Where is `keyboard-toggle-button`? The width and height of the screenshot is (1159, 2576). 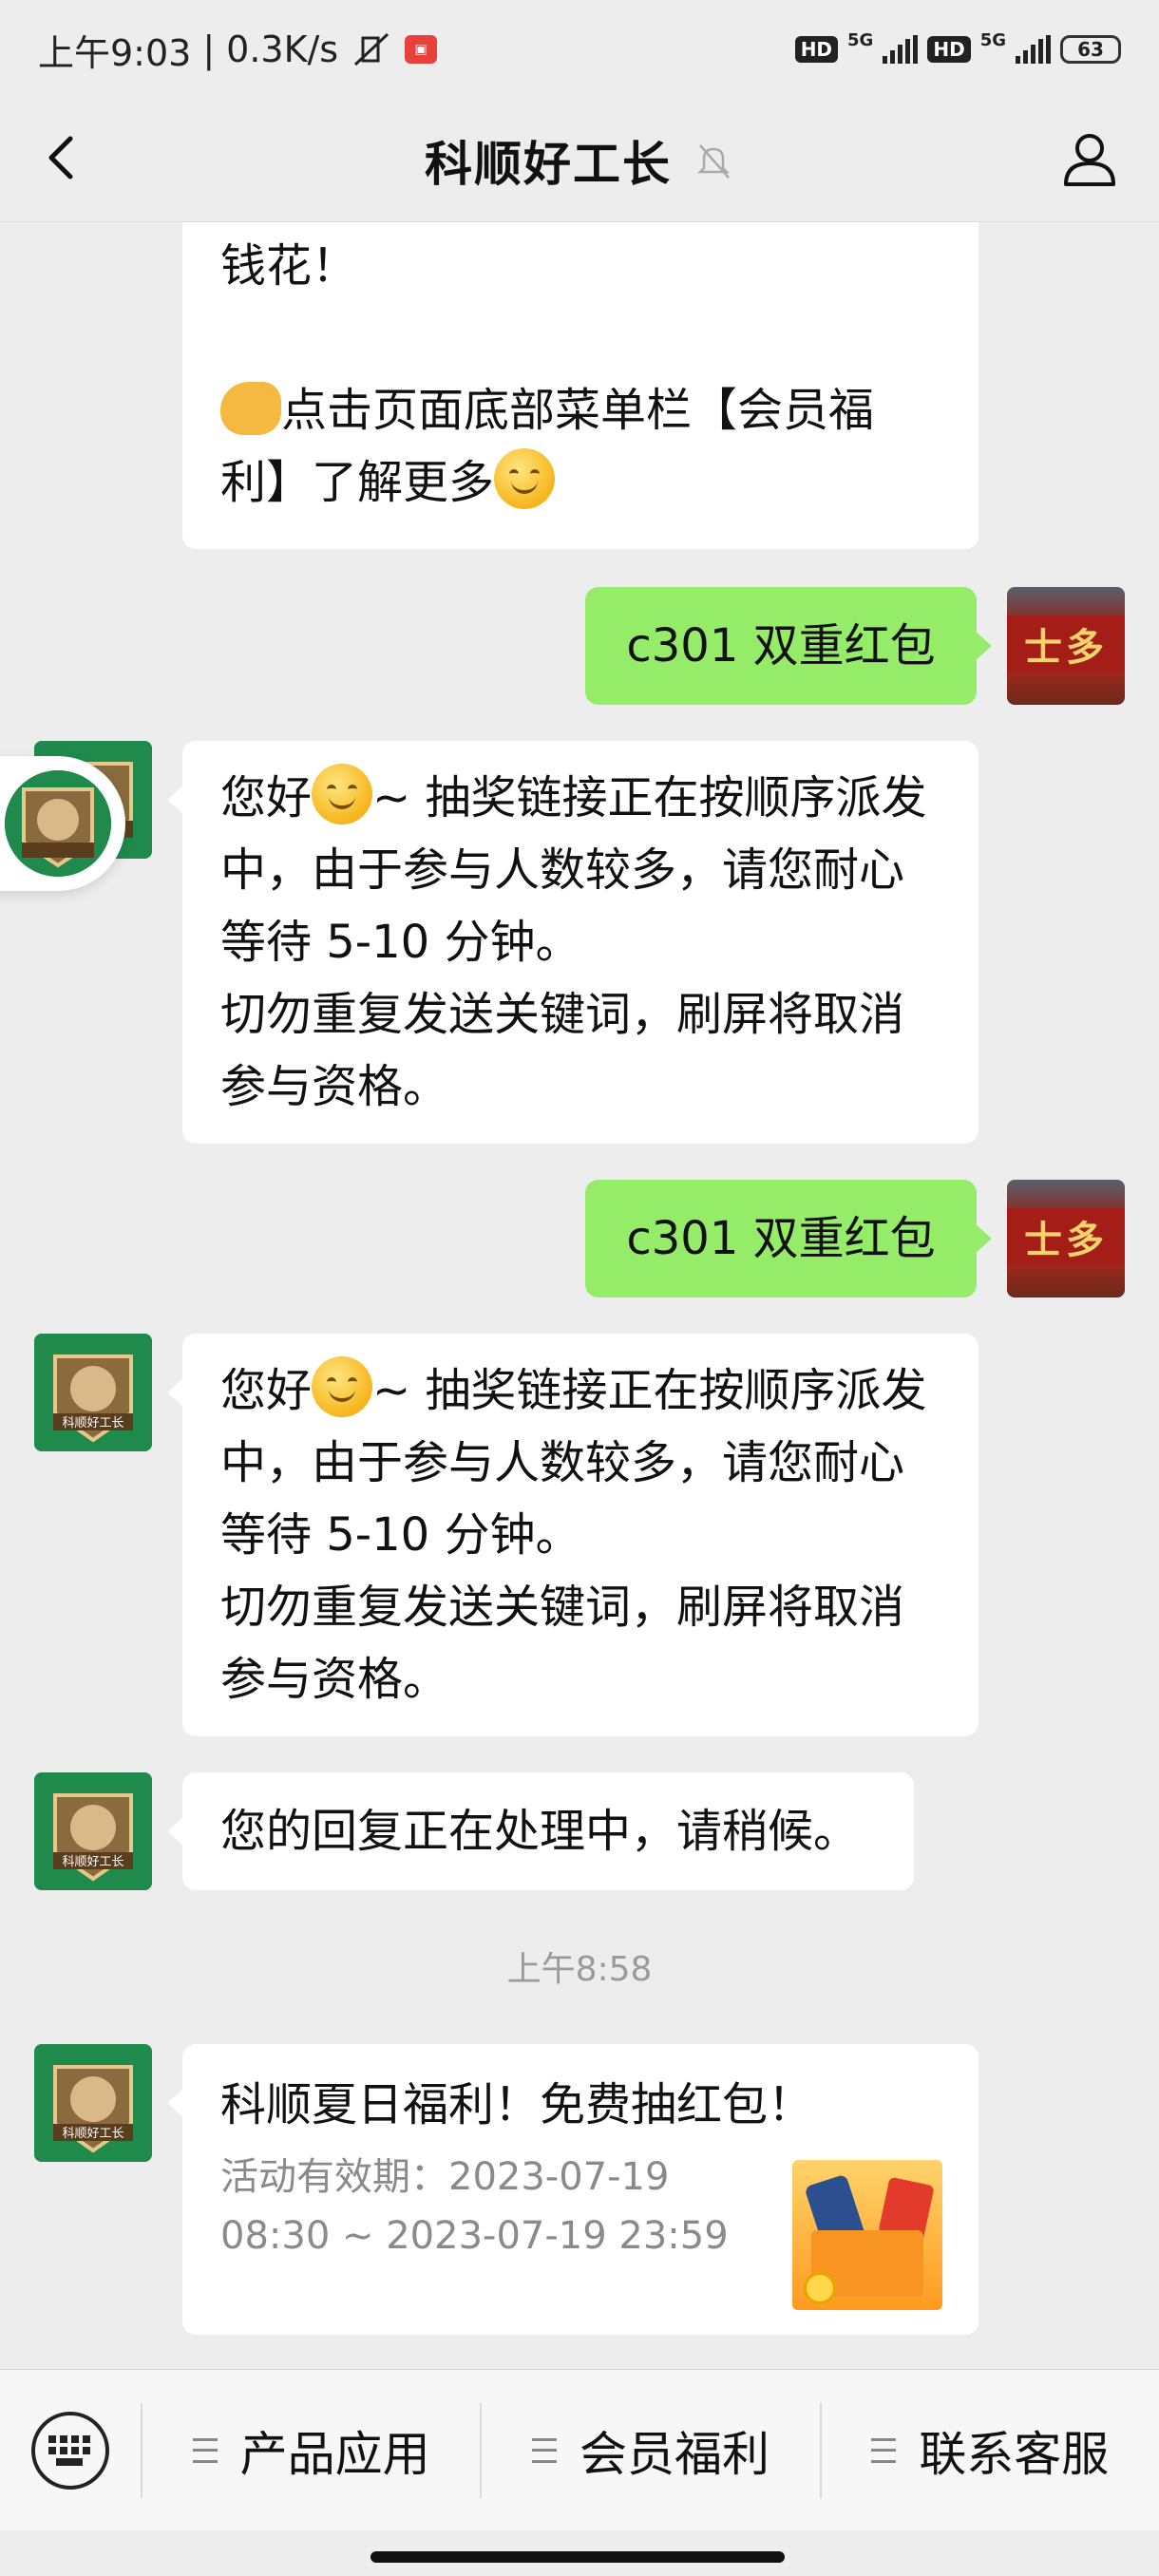
keyboard-toggle-button is located at coordinates (70, 2450).